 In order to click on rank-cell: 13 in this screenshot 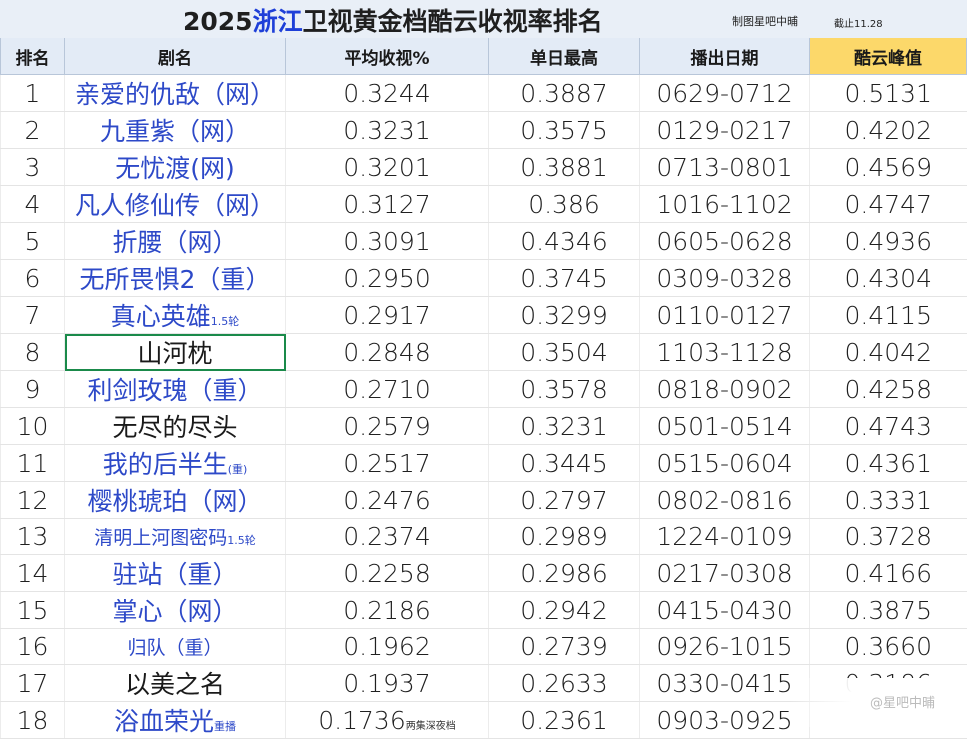, I will do `click(32, 536)`.